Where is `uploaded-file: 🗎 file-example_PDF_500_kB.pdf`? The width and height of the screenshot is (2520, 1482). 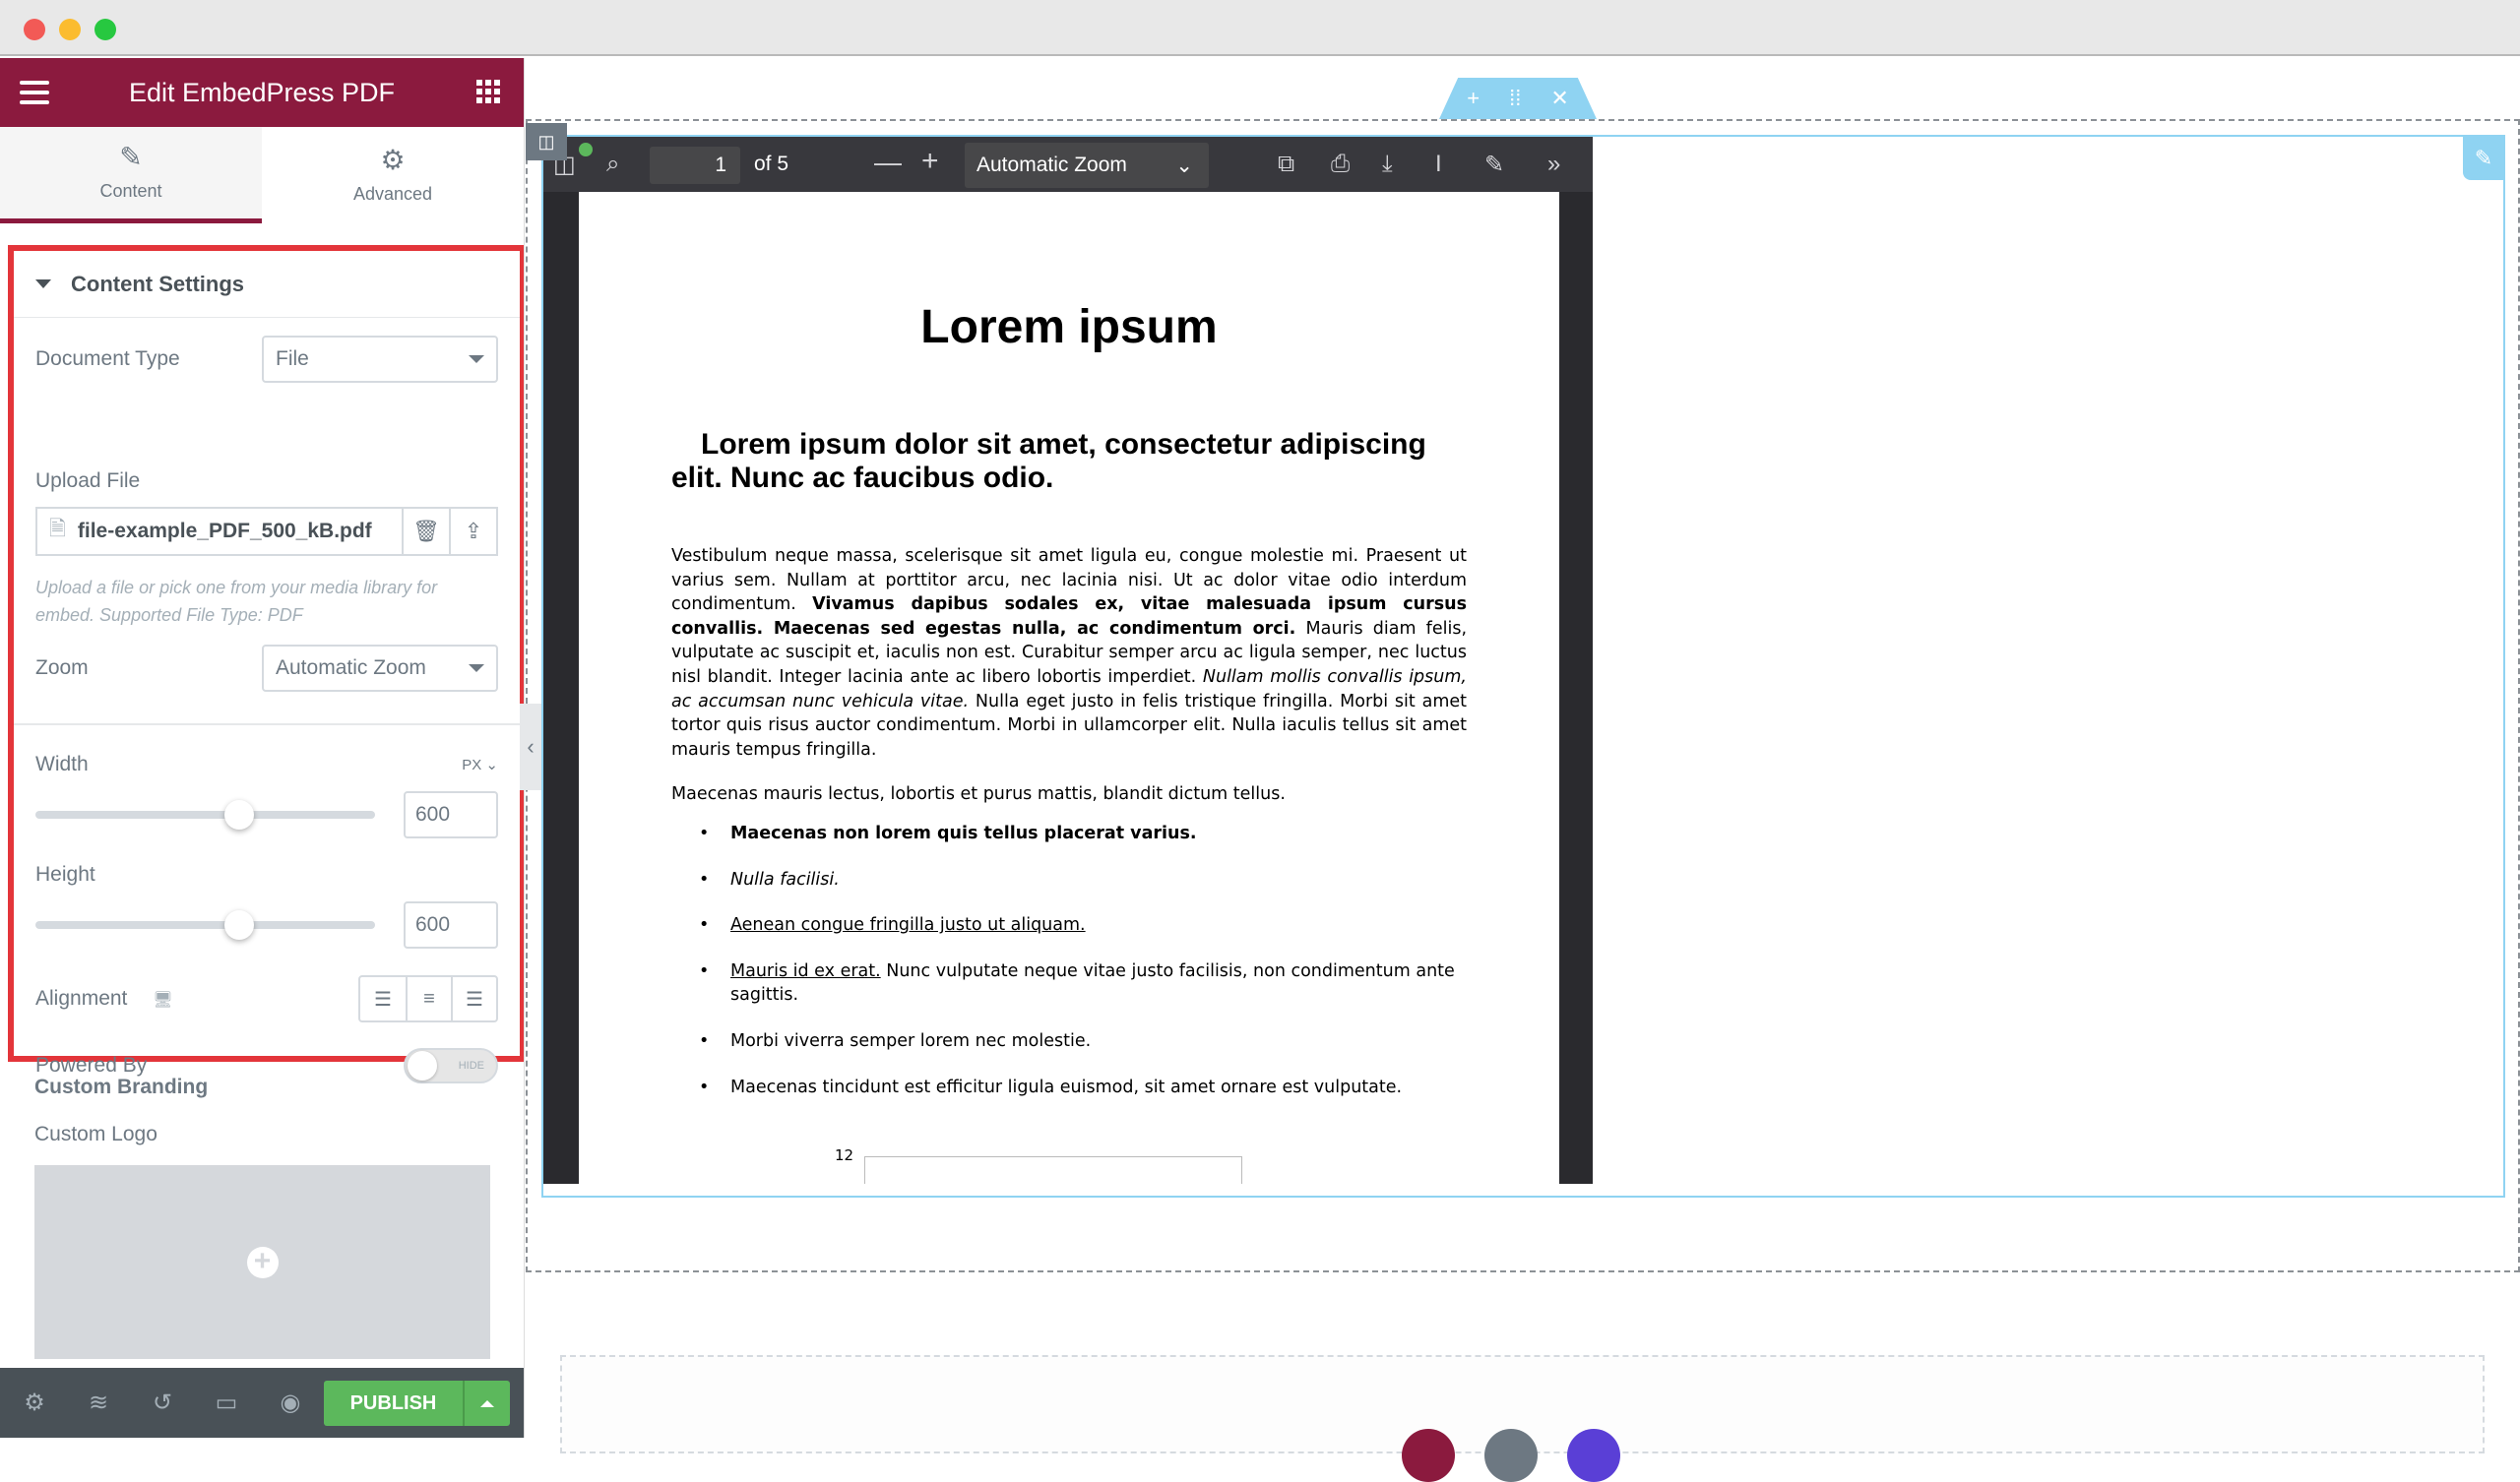
uploaded-file: 🗎 file-example_PDF_500_kB.pdf is located at coordinates (219, 532).